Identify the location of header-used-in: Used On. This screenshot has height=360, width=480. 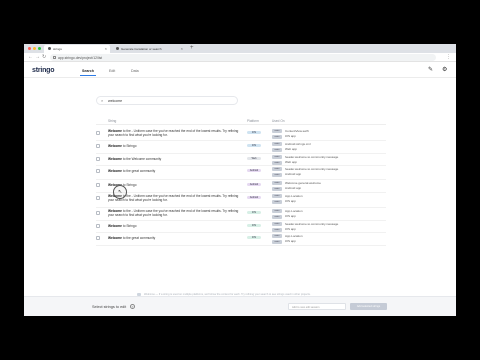
(278, 121).